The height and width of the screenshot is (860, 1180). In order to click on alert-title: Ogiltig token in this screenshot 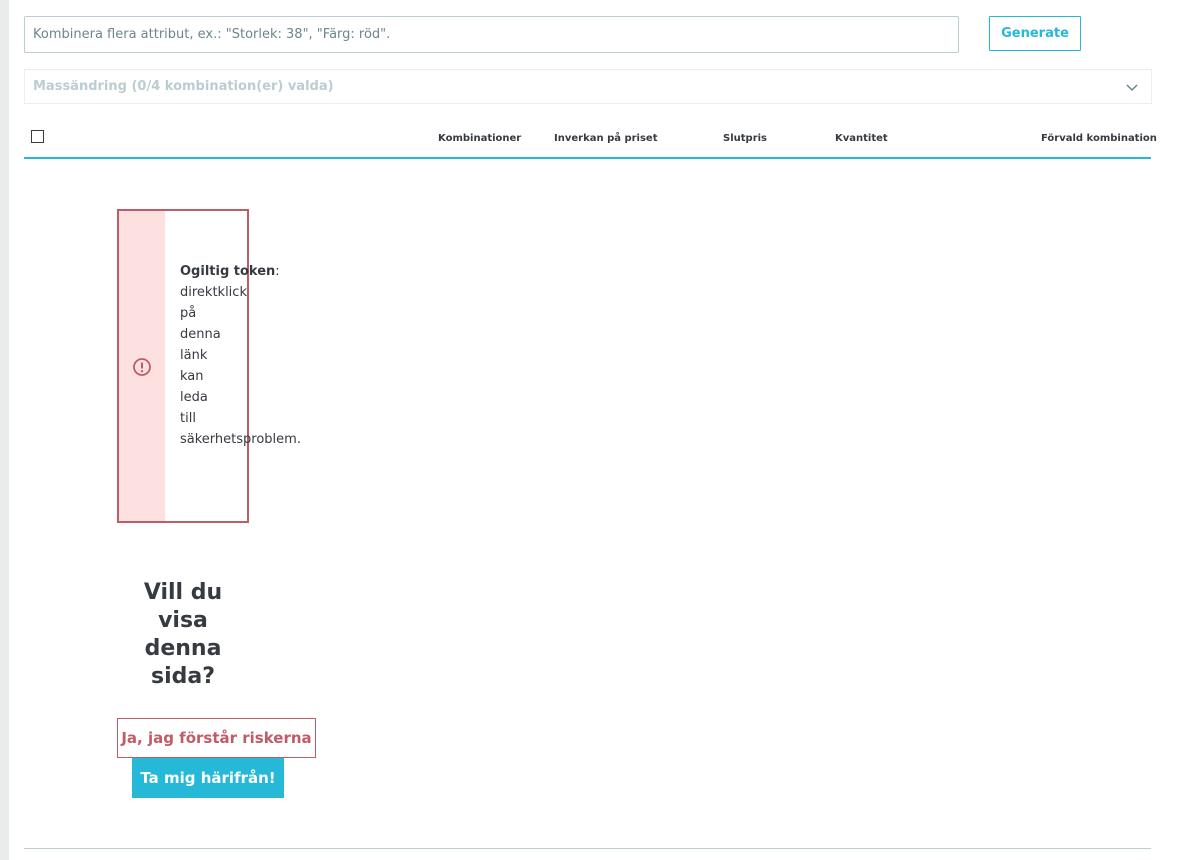, I will do `click(228, 271)`.